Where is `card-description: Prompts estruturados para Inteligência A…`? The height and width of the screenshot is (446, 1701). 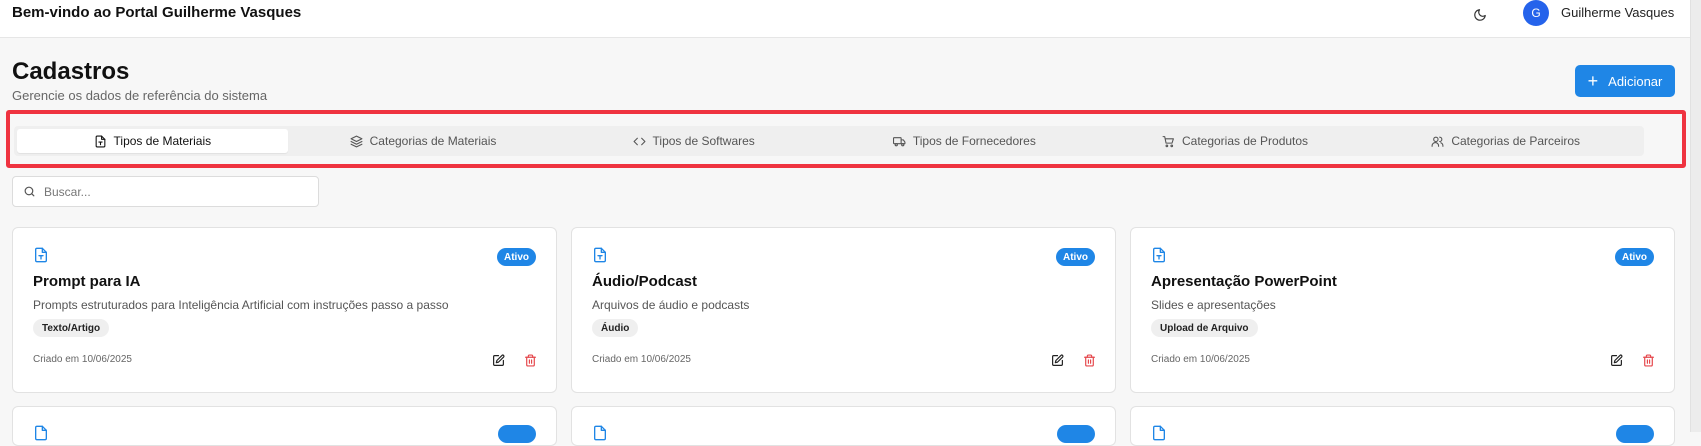 card-description: Prompts estruturados para Inteligência A… is located at coordinates (241, 305).